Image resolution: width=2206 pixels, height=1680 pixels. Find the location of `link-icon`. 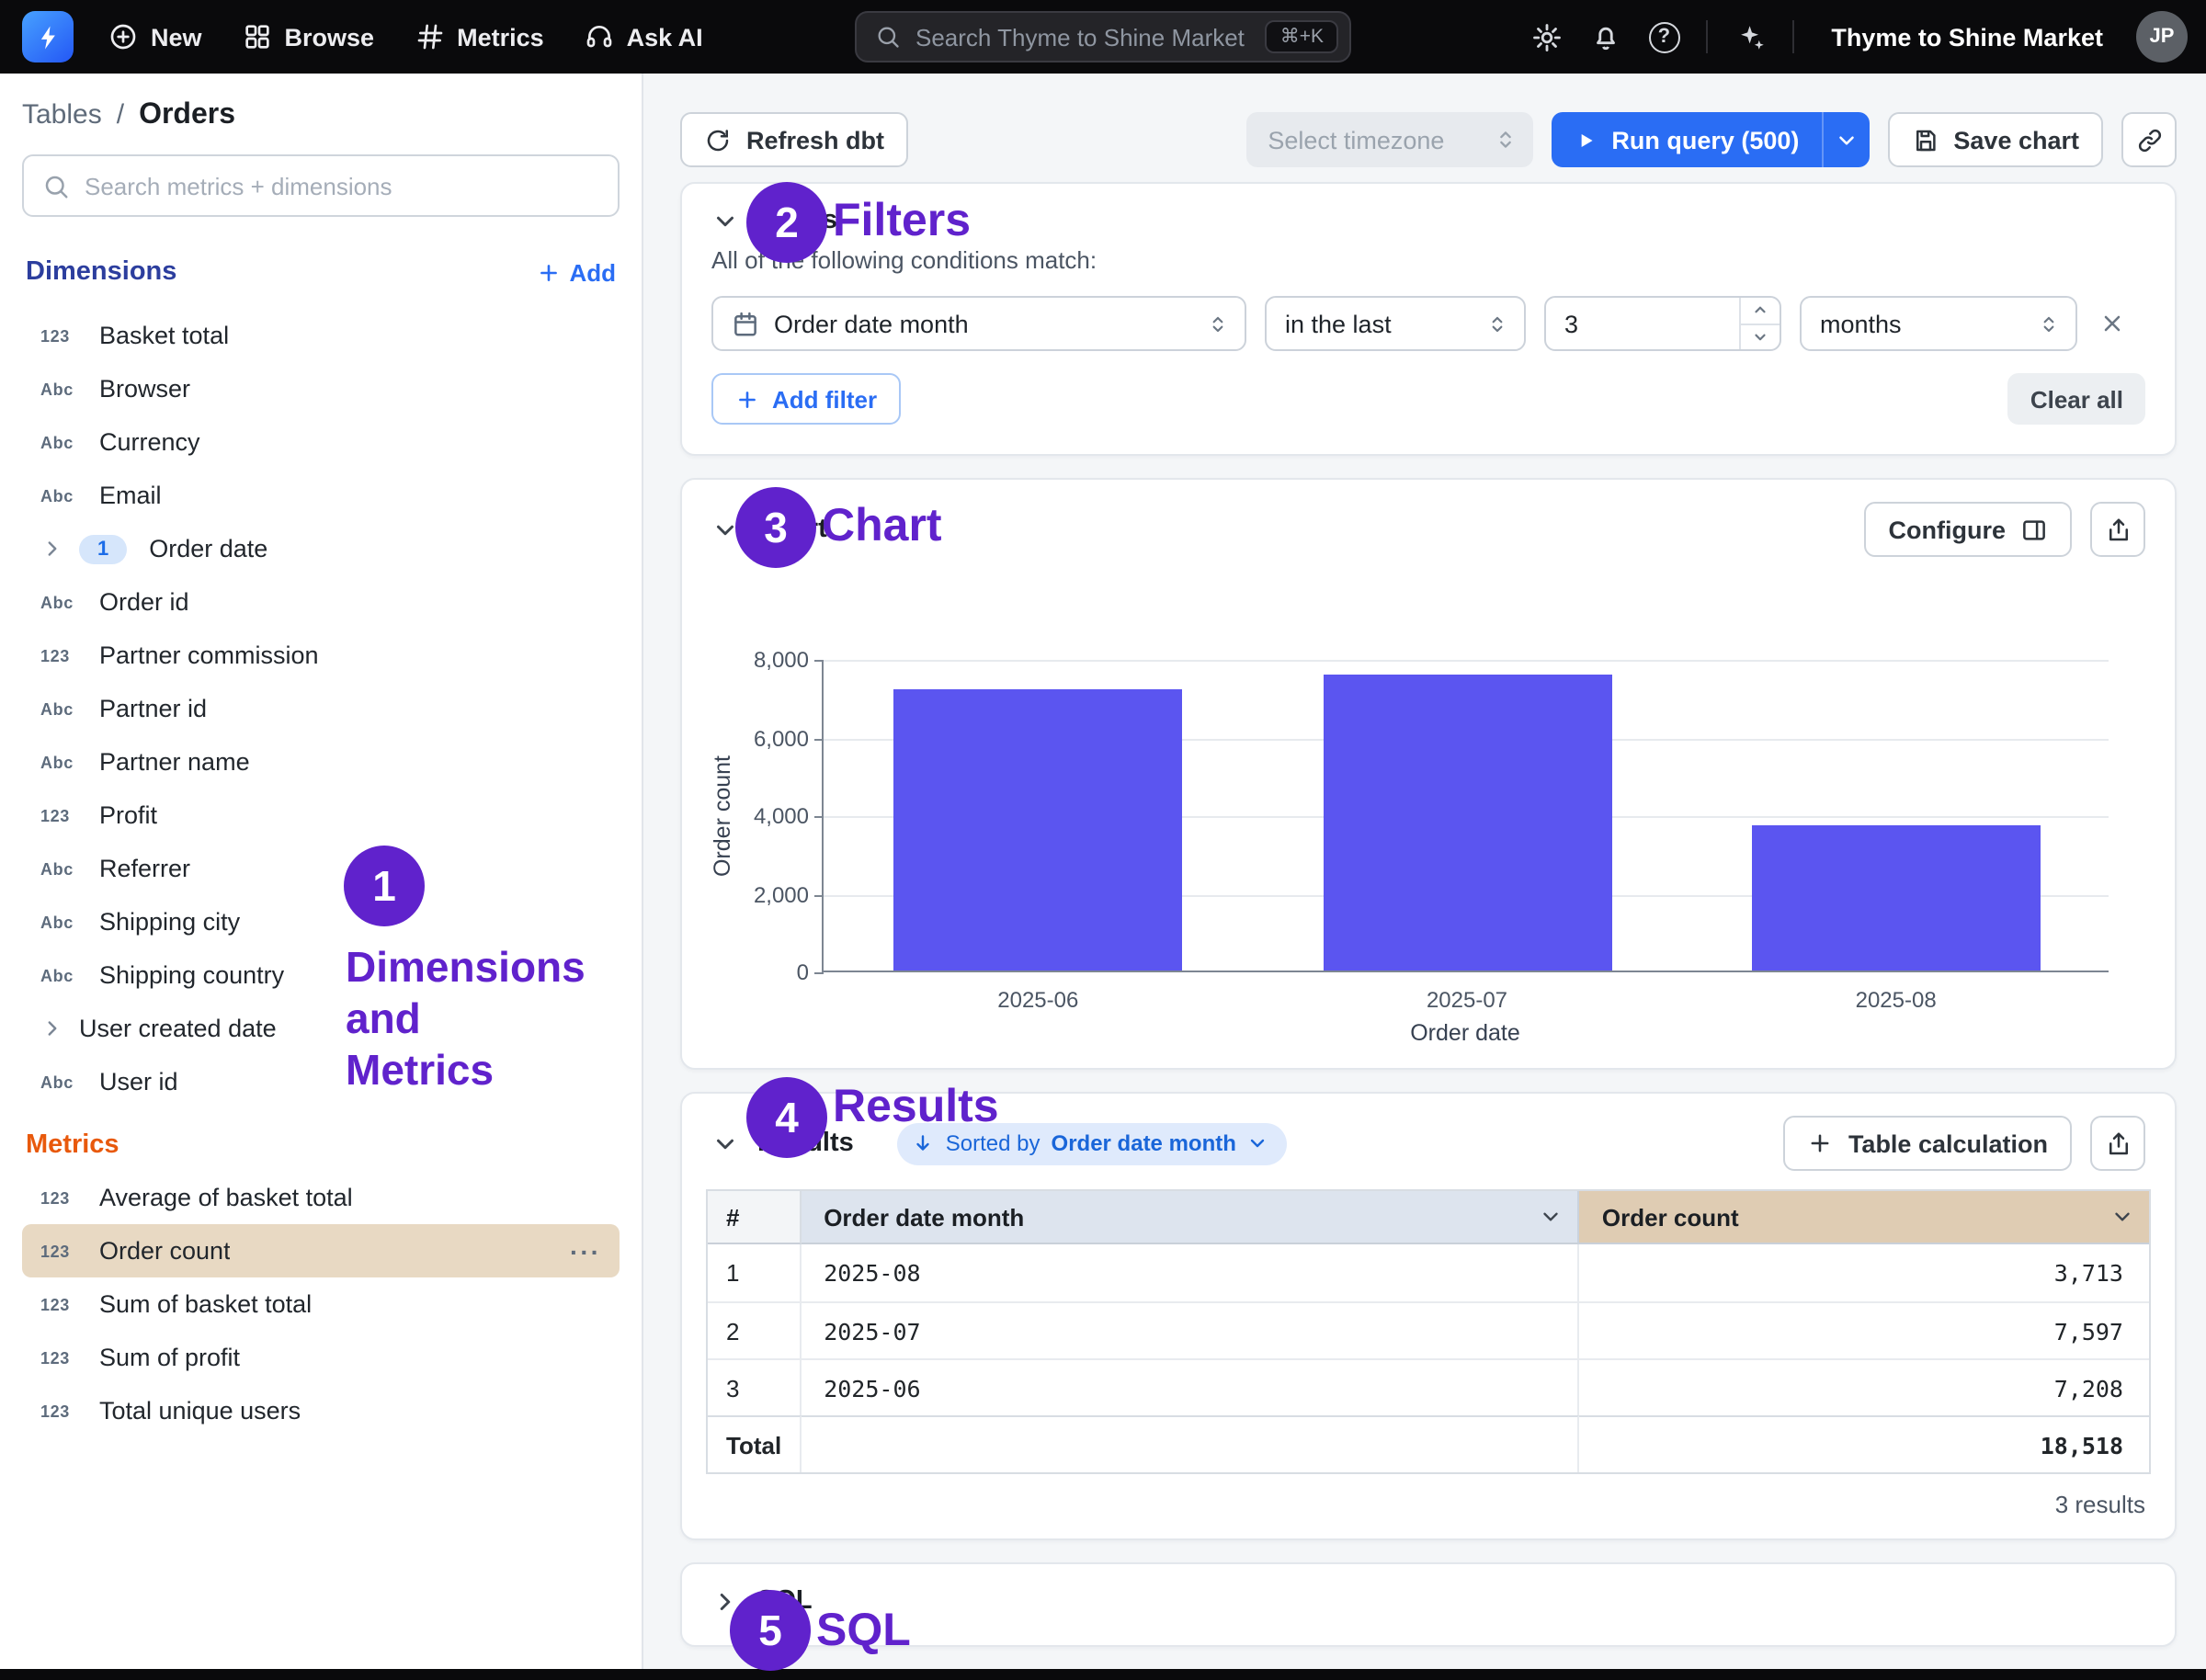

link-icon is located at coordinates (2149, 140).